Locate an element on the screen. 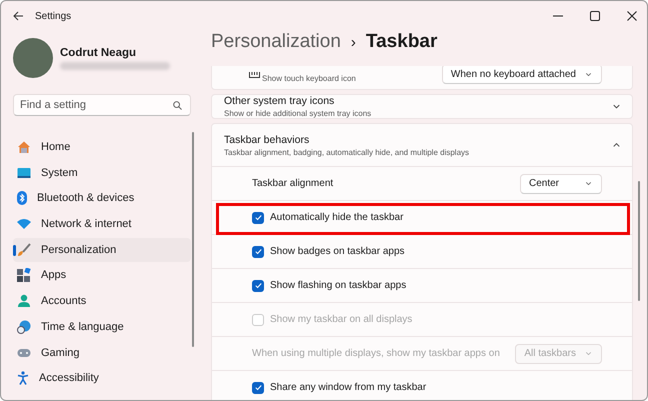 The width and height of the screenshot is (648, 401). accessibility-person-icon is located at coordinates (23, 378).